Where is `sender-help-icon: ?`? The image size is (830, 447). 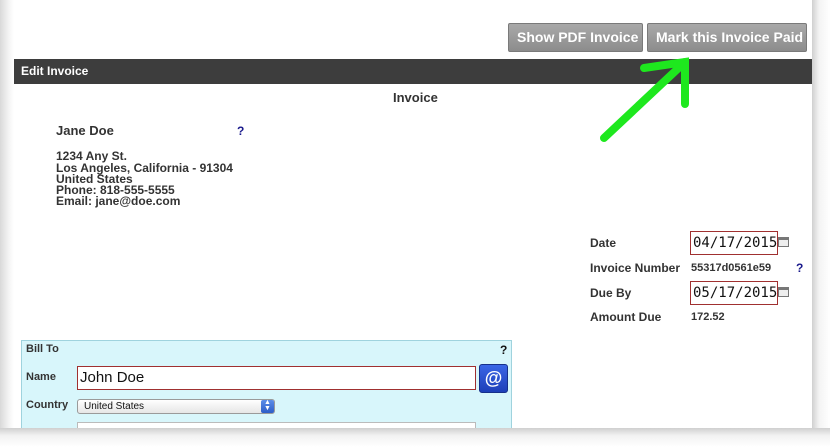
sender-help-icon: ? is located at coordinates (240, 131).